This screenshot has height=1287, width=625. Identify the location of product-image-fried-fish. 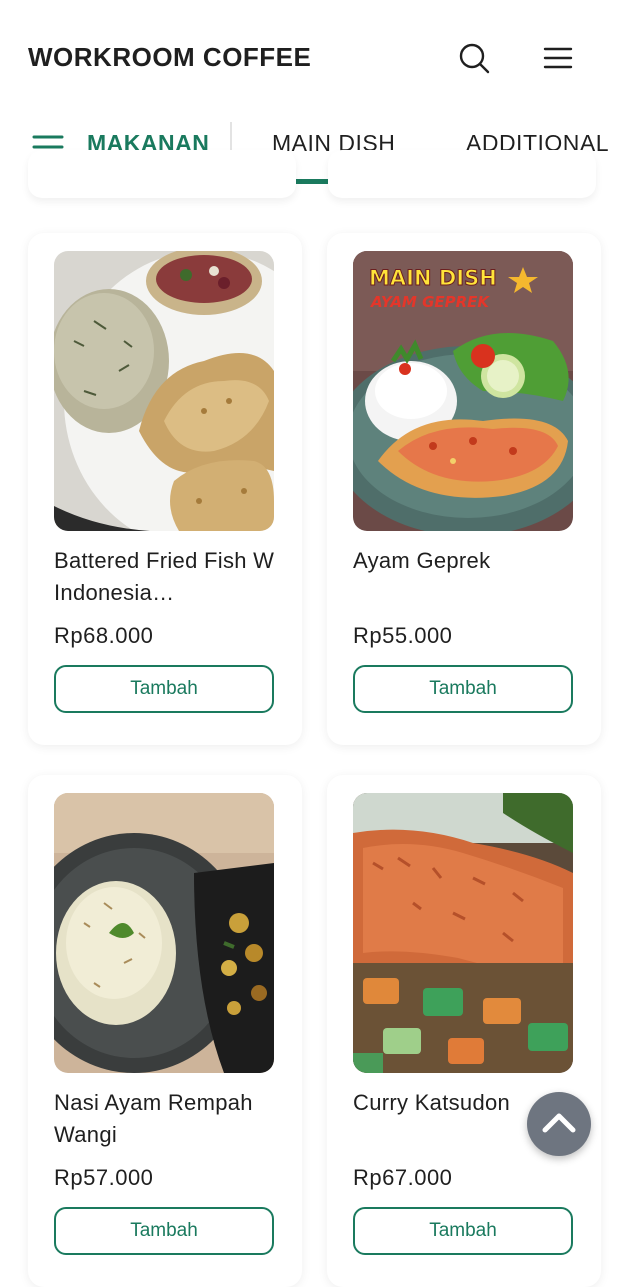
(164, 391).